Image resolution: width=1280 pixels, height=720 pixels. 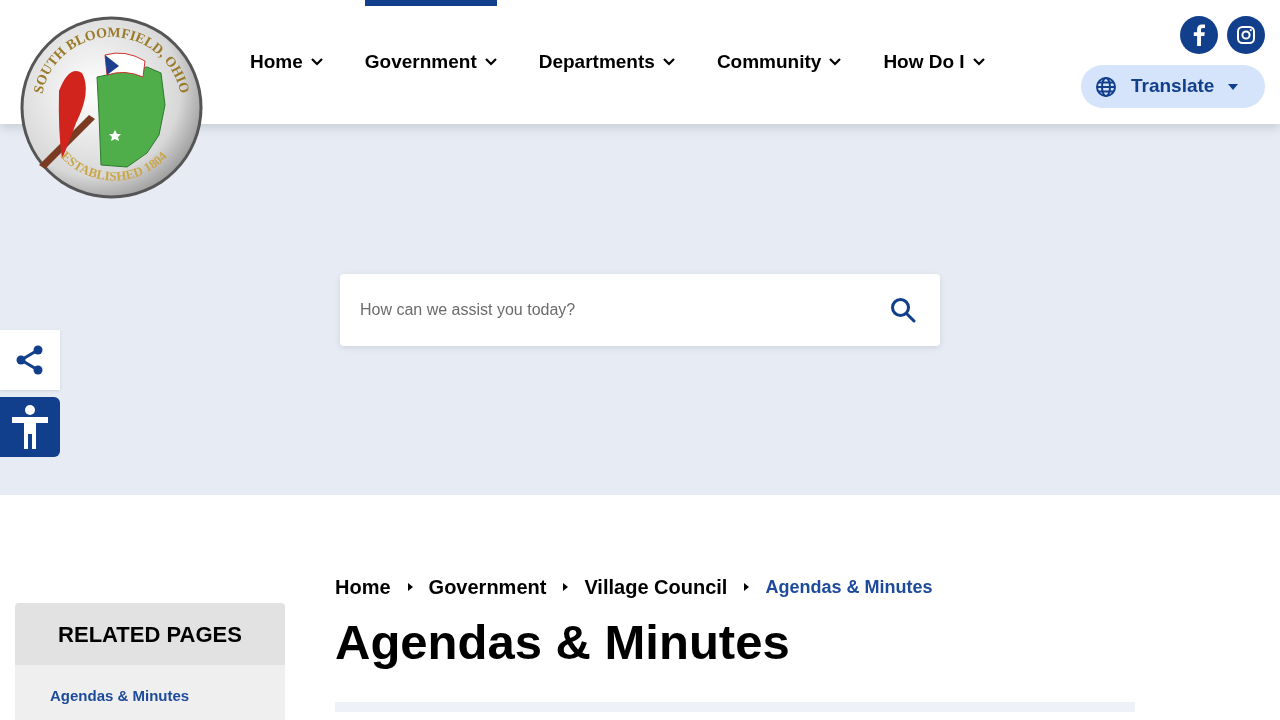 I want to click on translate-button: Translate, so click(x=1173, y=86).